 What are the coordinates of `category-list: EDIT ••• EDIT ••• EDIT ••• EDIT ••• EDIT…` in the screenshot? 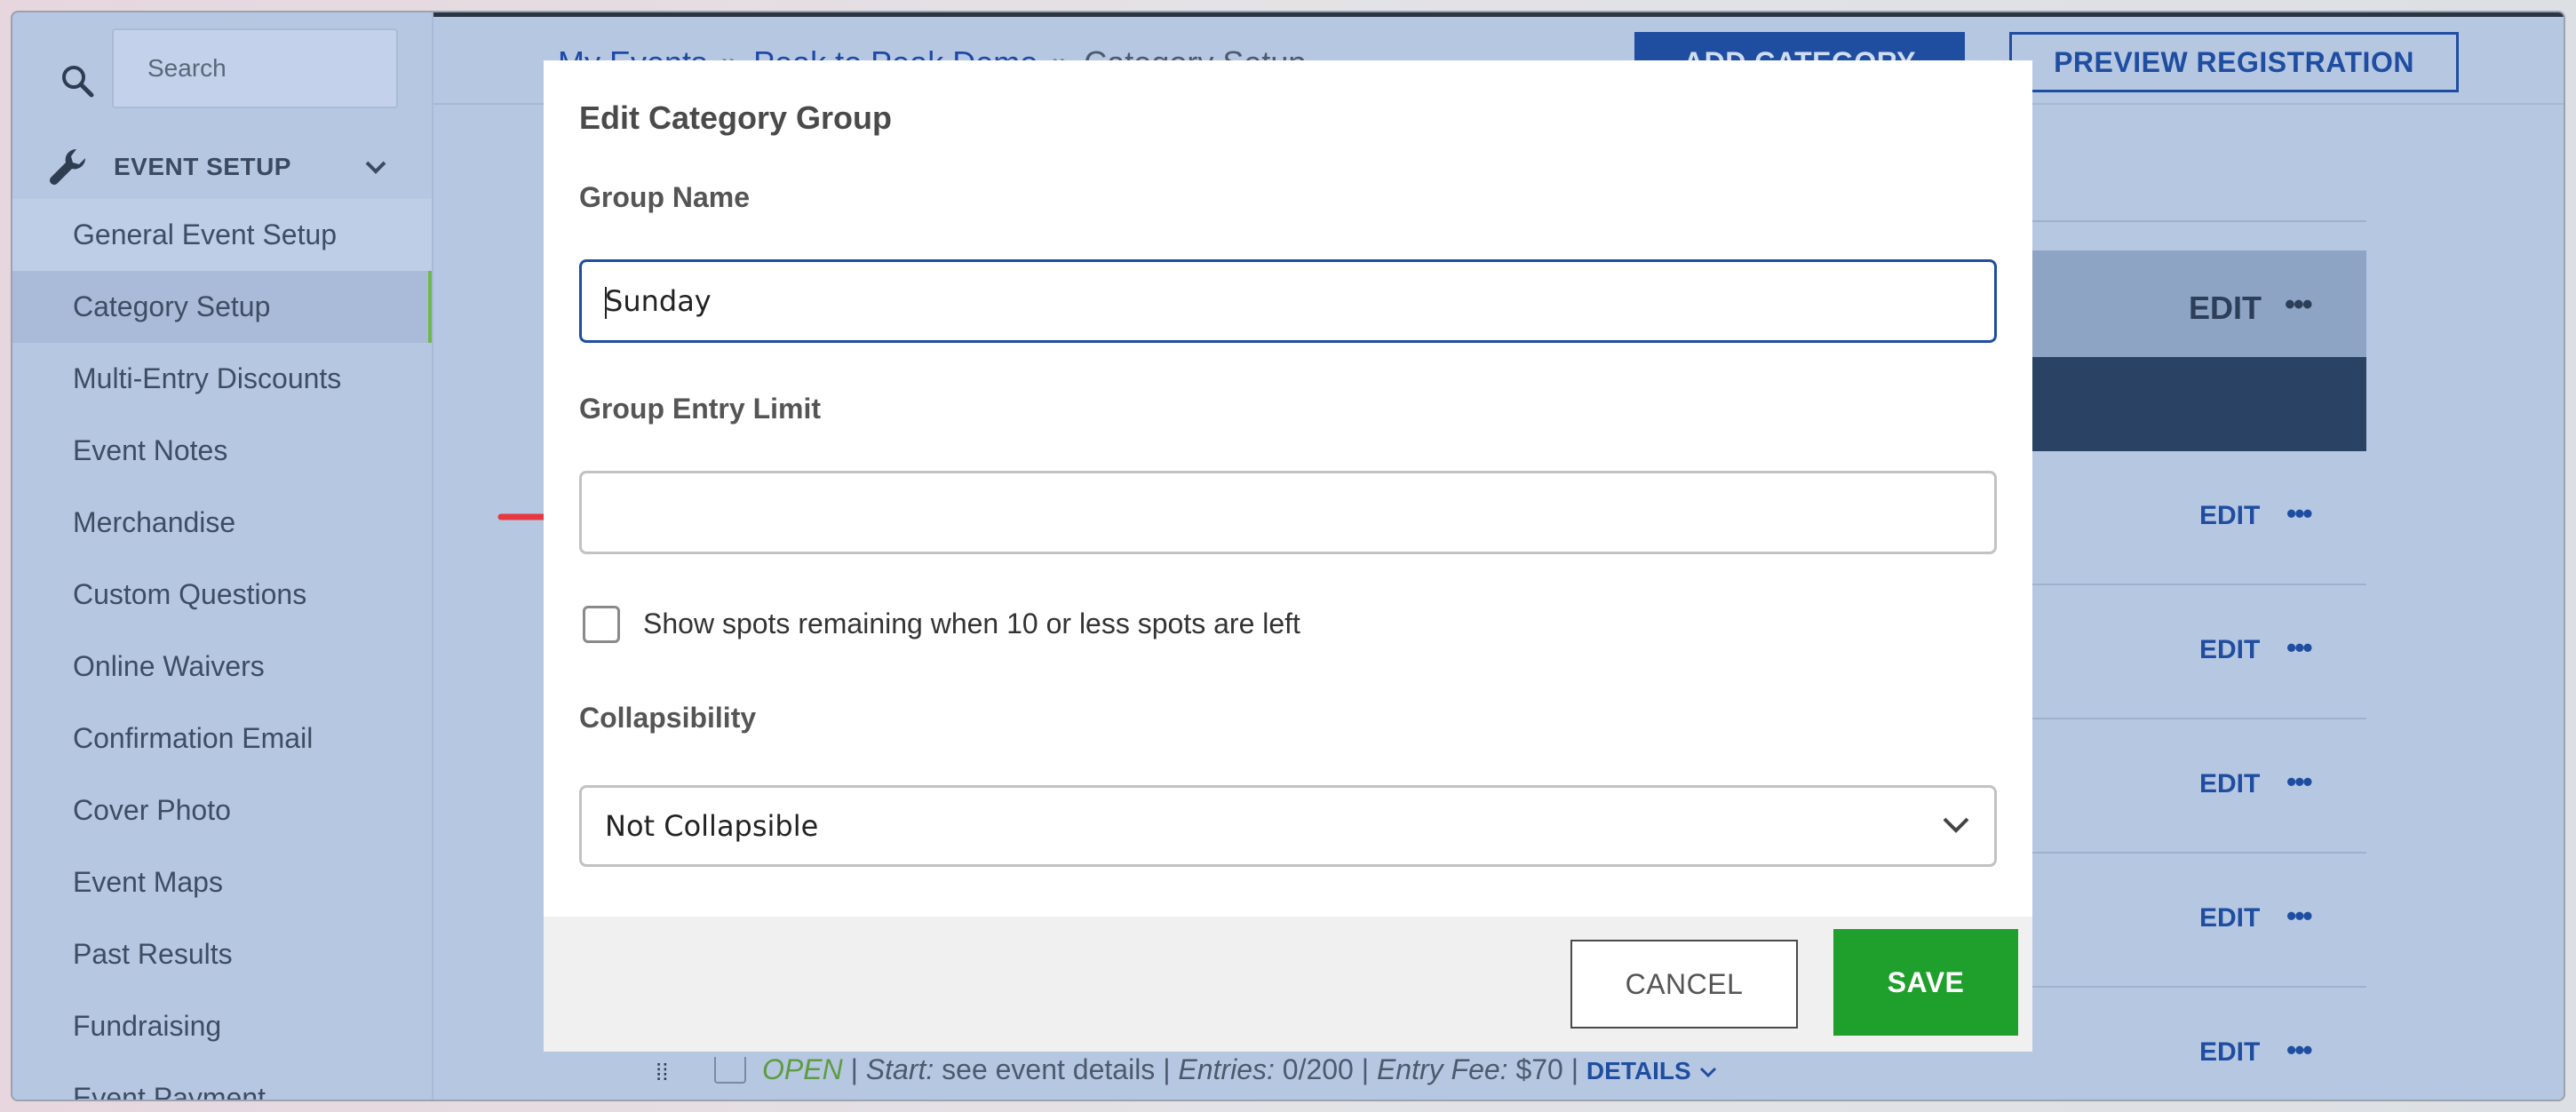 It's located at (2188, 775).